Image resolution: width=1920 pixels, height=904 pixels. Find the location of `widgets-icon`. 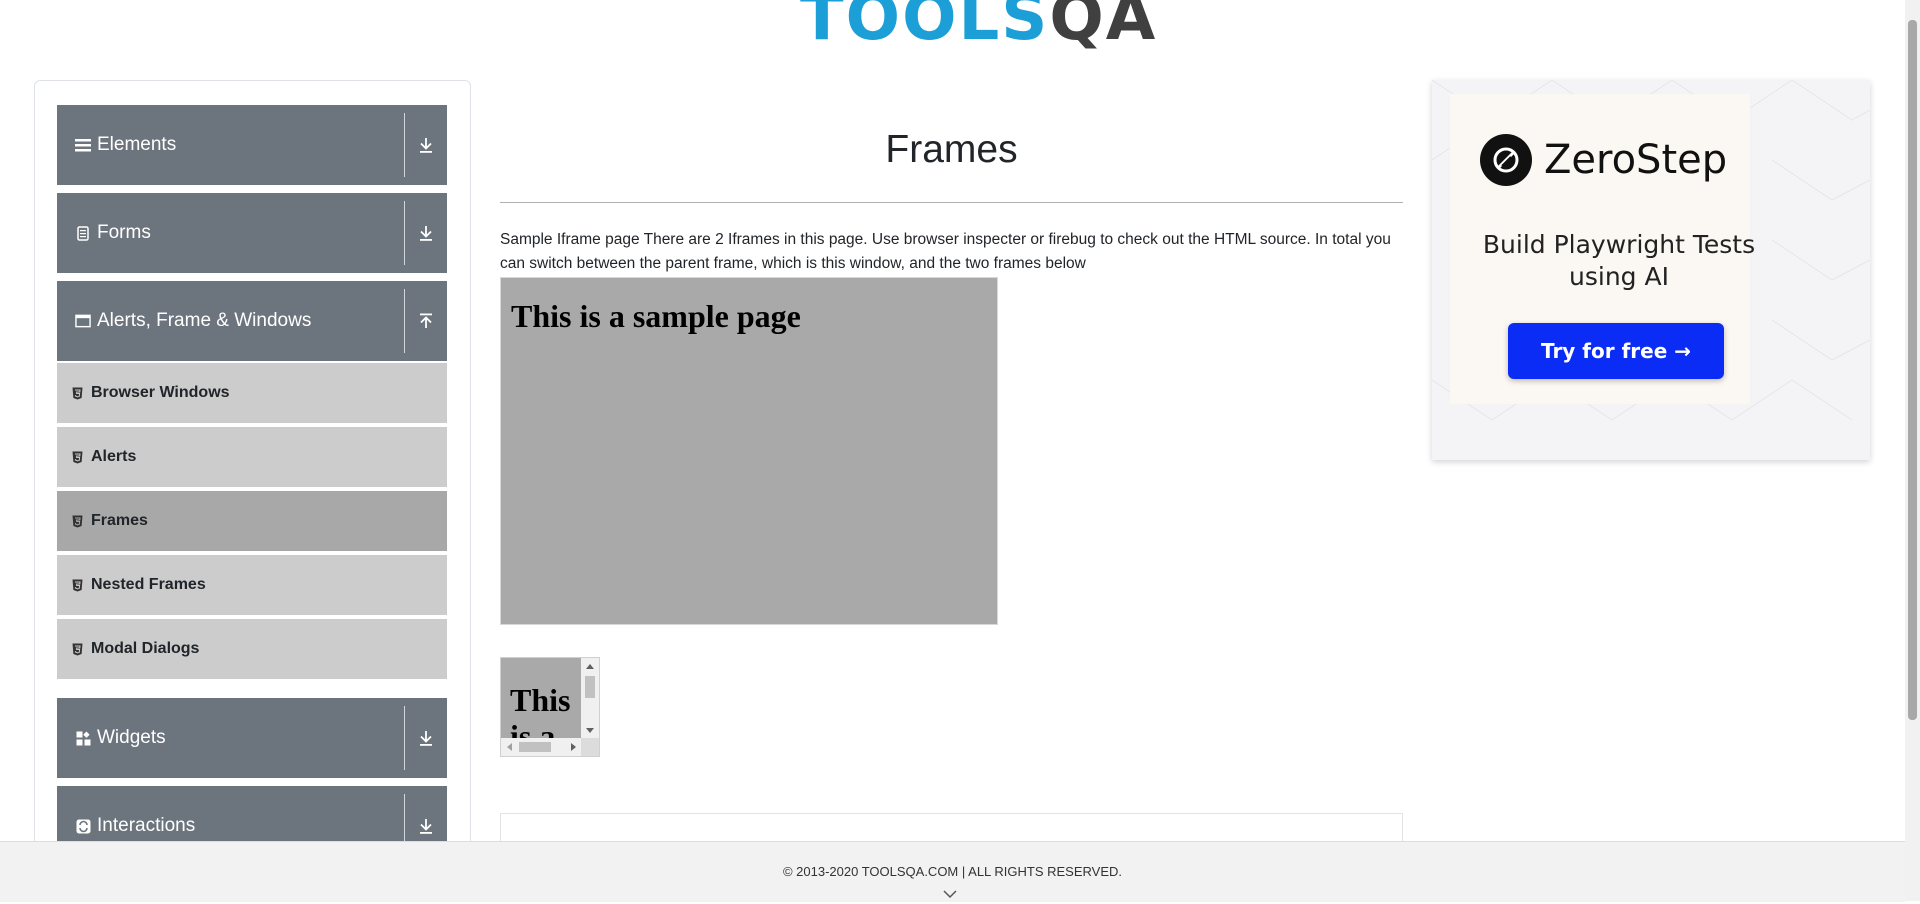

widgets-icon is located at coordinates (83, 738).